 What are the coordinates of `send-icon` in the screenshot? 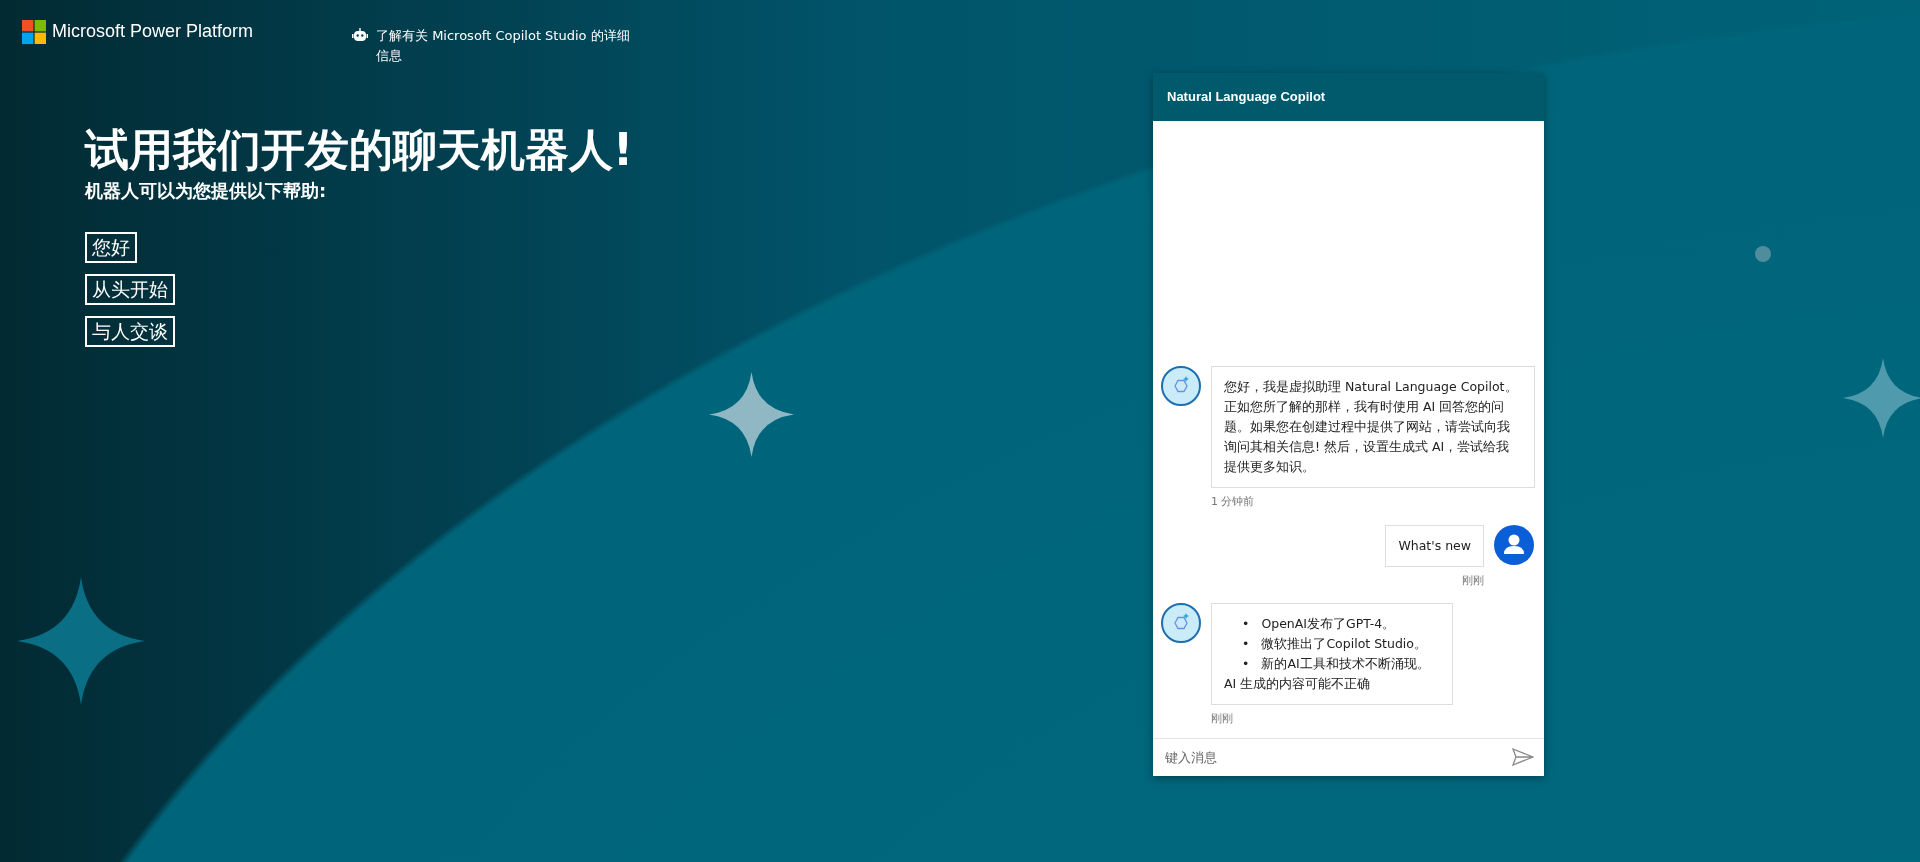 It's located at (1523, 757).